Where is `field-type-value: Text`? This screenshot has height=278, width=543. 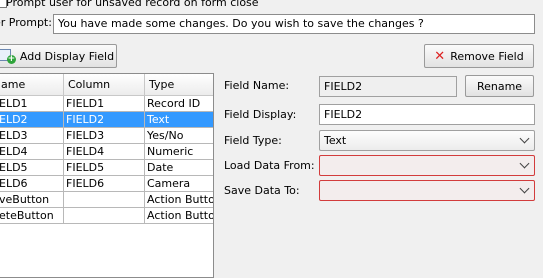 field-type-value: Text is located at coordinates (335, 140).